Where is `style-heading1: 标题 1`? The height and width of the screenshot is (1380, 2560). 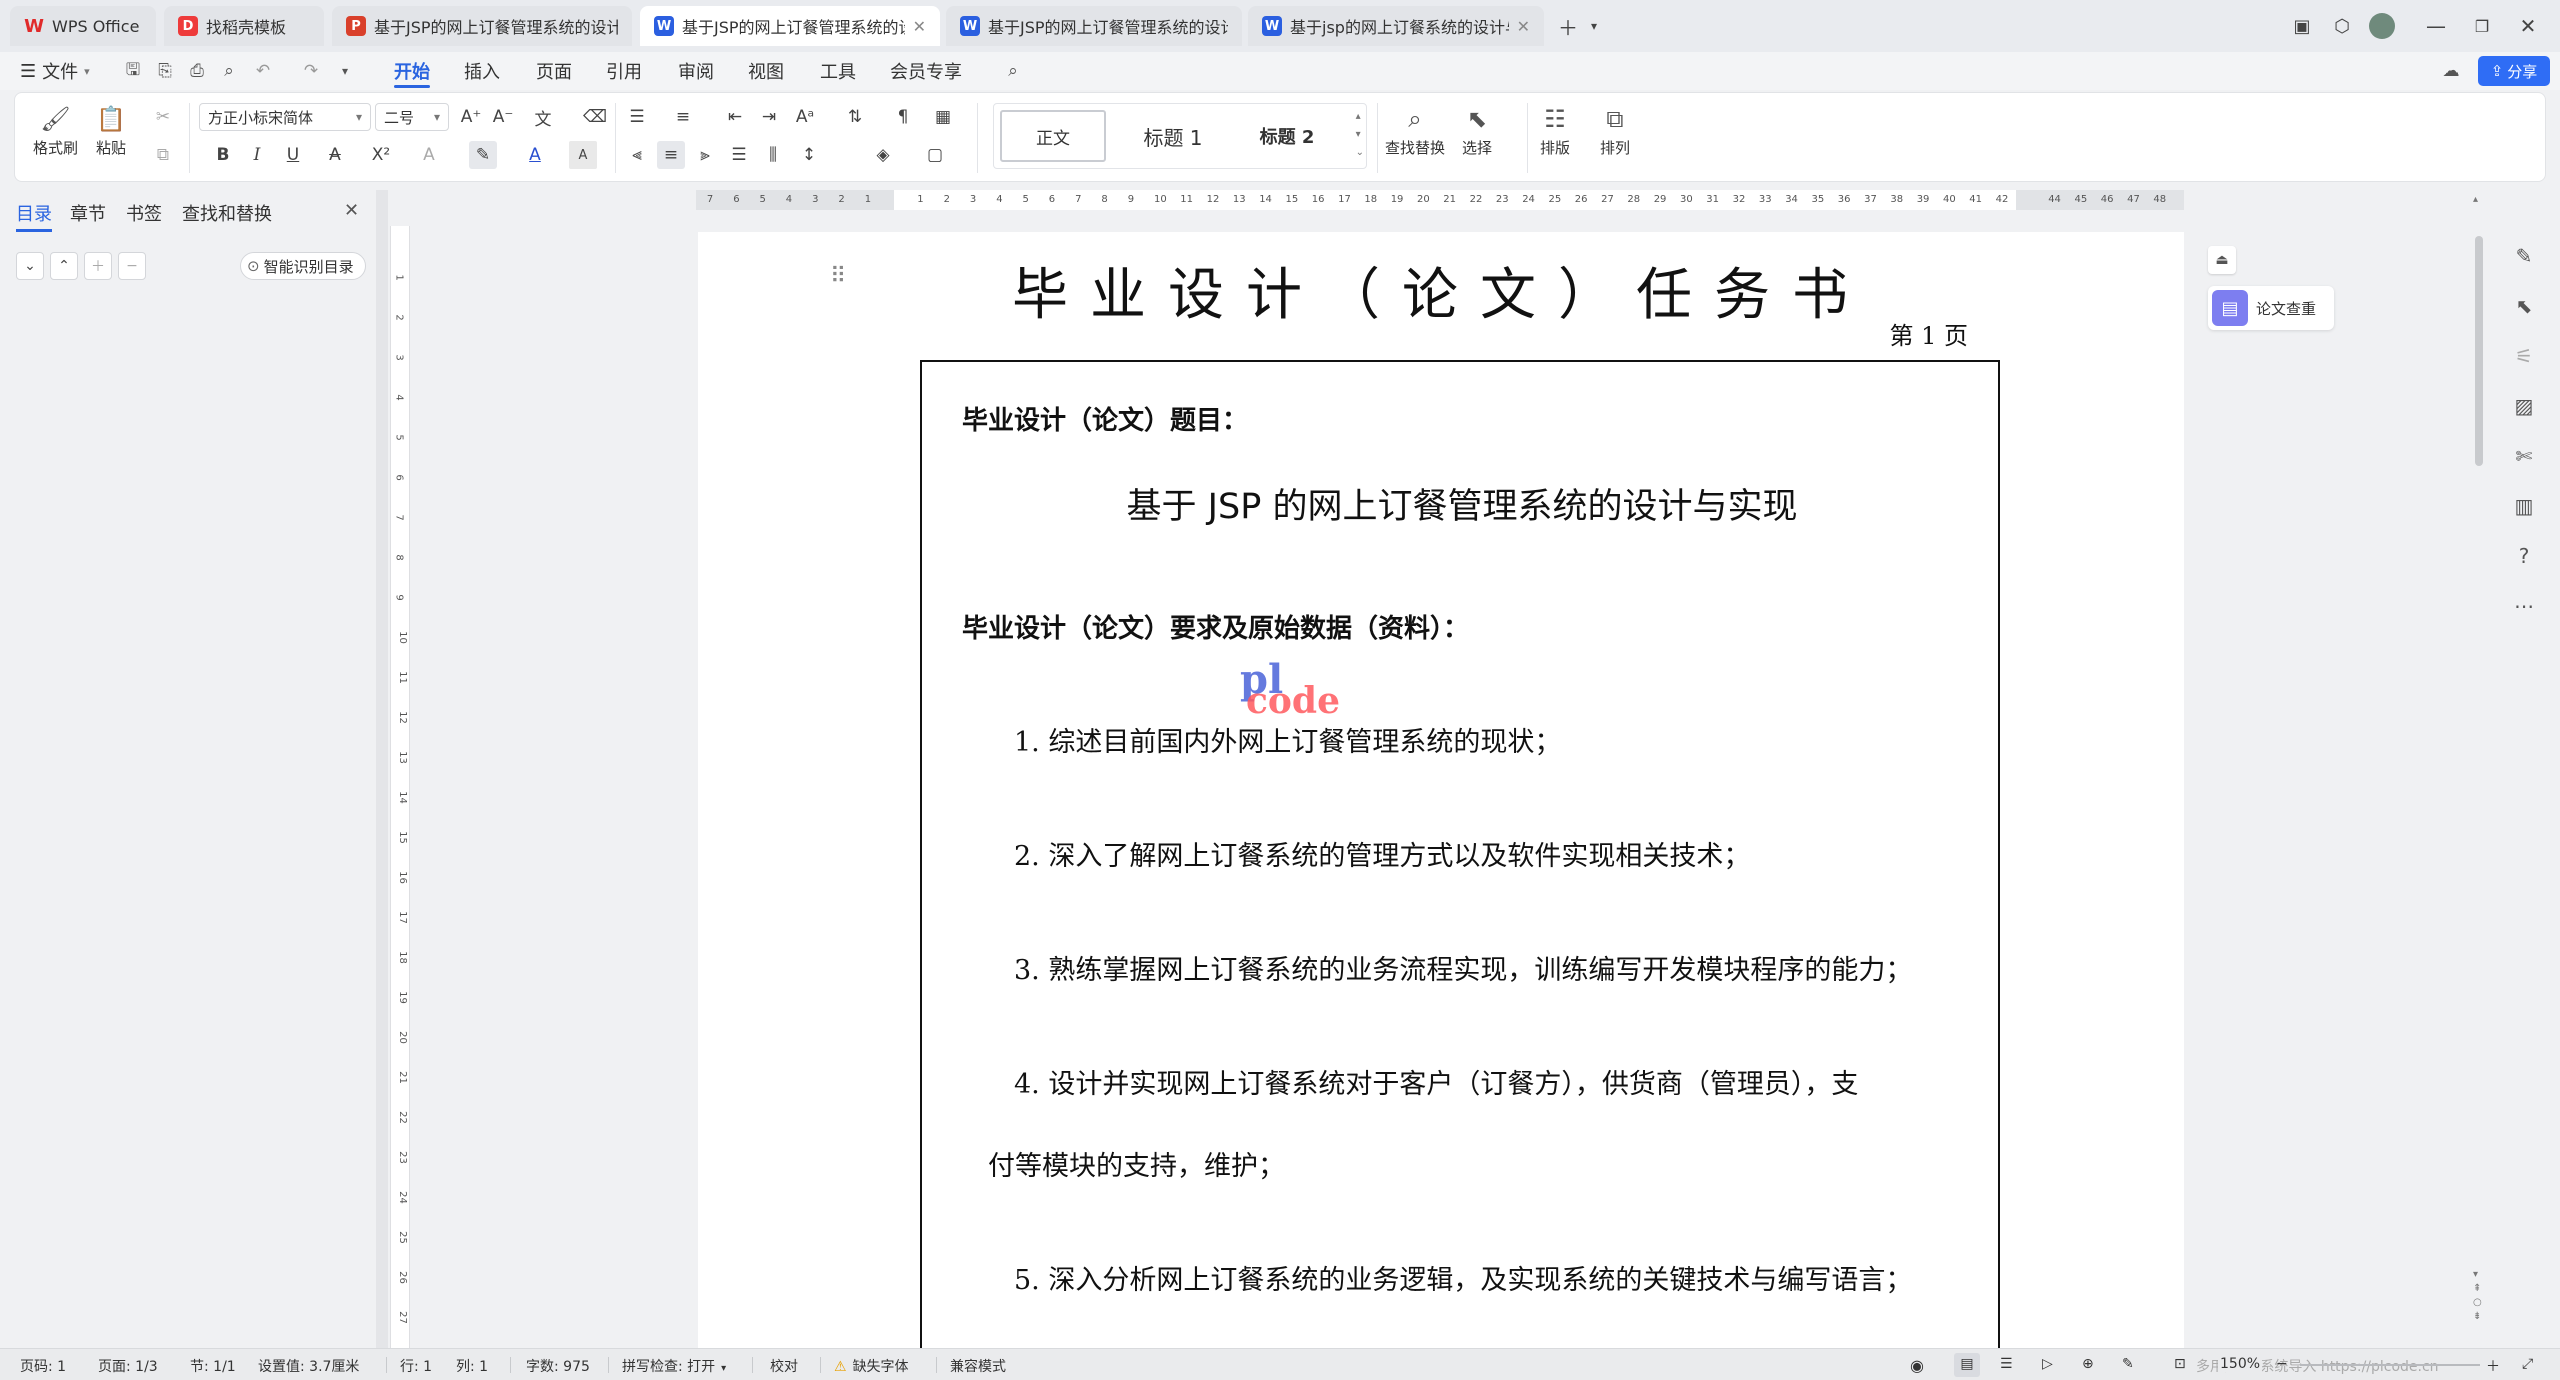 style-heading1: 标题 1 is located at coordinates (1173, 136).